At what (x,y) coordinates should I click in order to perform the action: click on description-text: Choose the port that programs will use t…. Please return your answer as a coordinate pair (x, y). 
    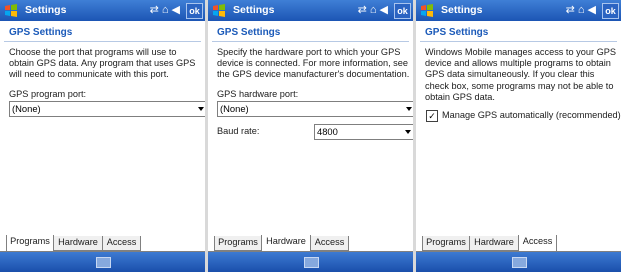
    Looking at the image, I should click on (102, 63).